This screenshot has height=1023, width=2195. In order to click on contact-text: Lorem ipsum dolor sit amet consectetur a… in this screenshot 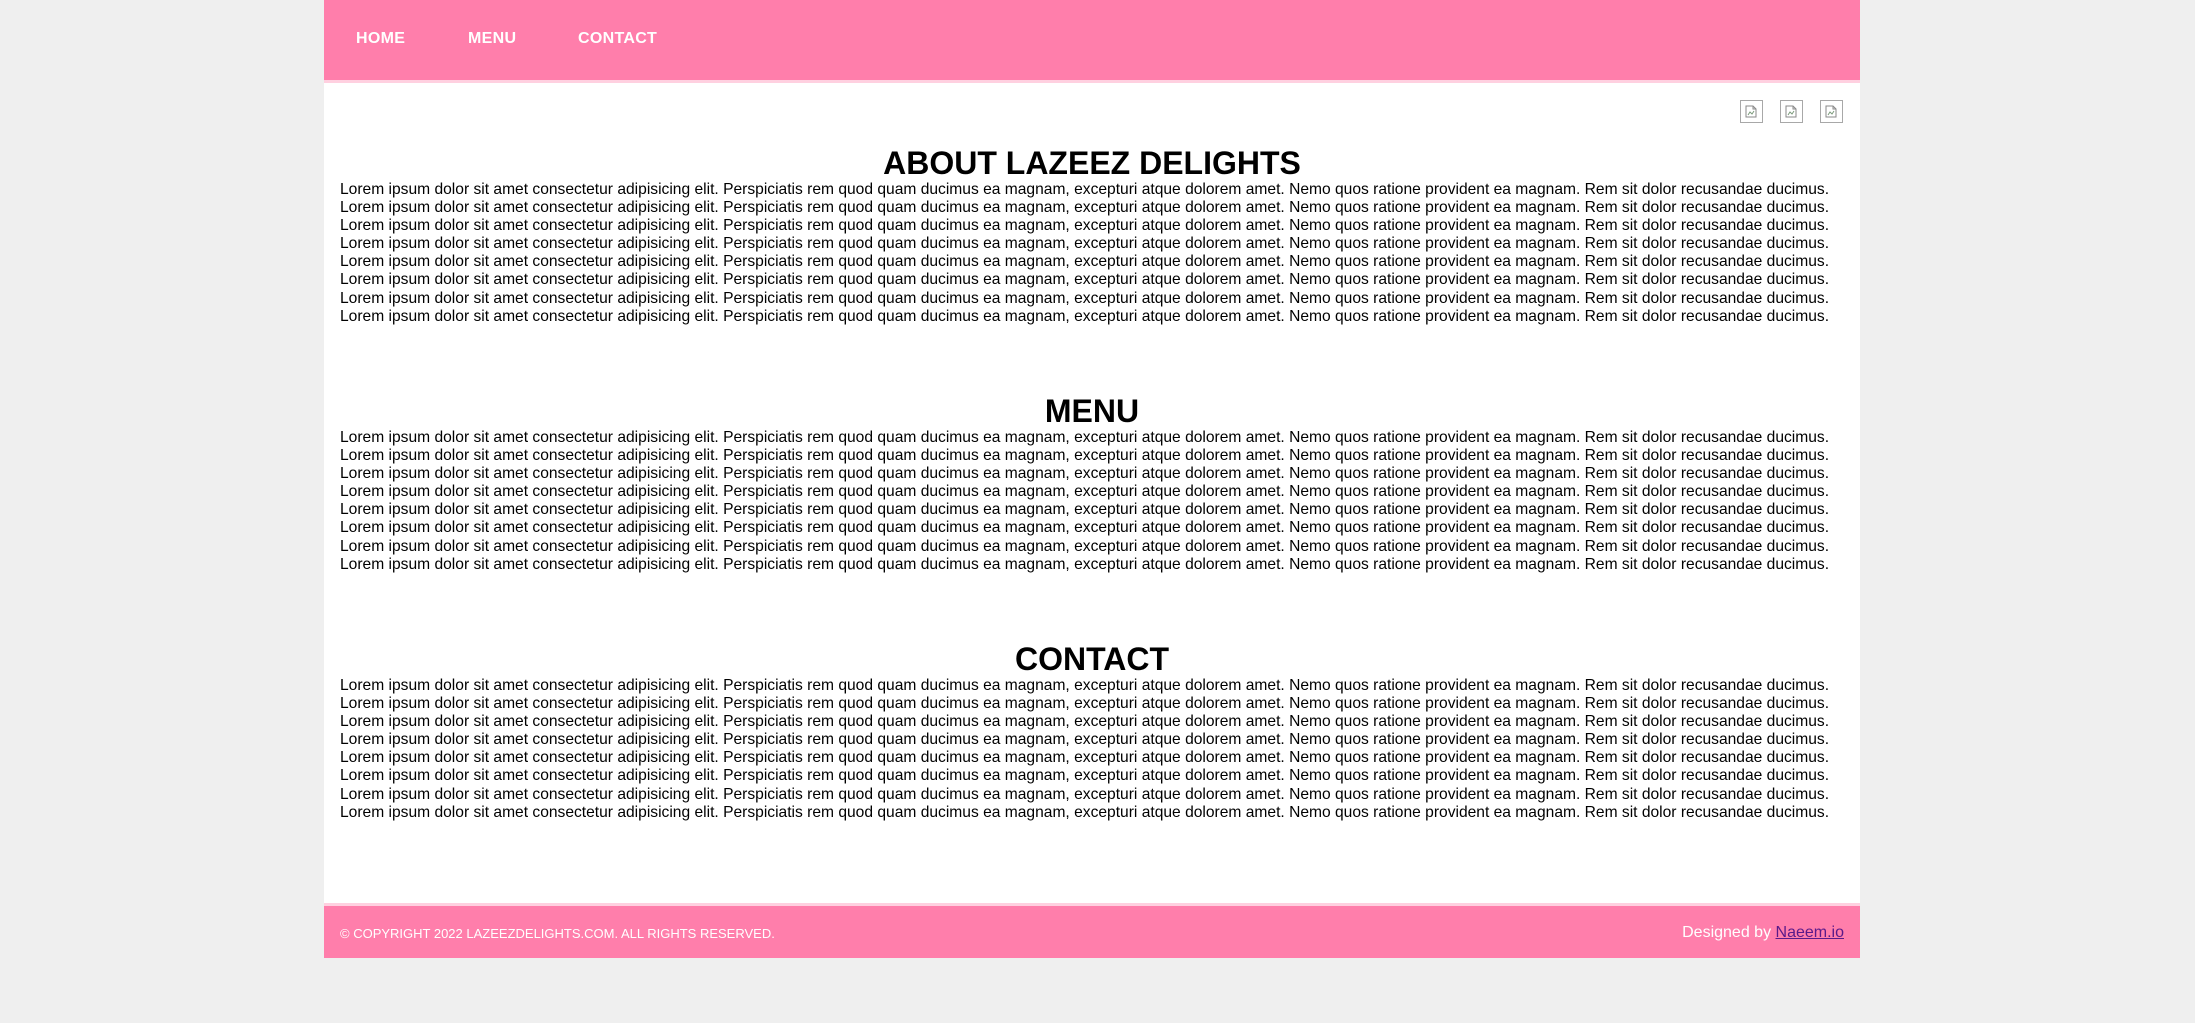, I will do `click(1085, 749)`.